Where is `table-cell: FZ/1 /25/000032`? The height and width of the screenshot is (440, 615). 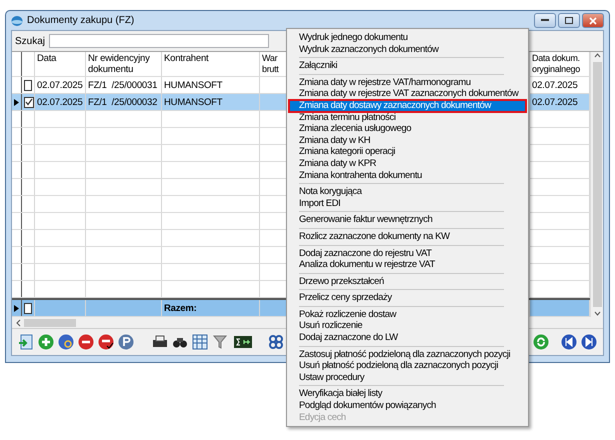 table-cell: FZ/1 /25/000032 is located at coordinates (123, 102).